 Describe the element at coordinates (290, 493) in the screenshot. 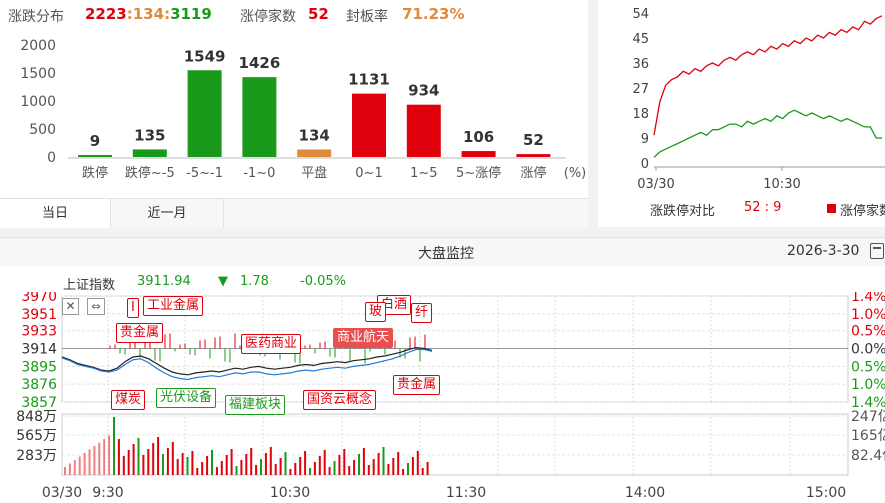

I see `x-tick-label: 10:30` at that location.